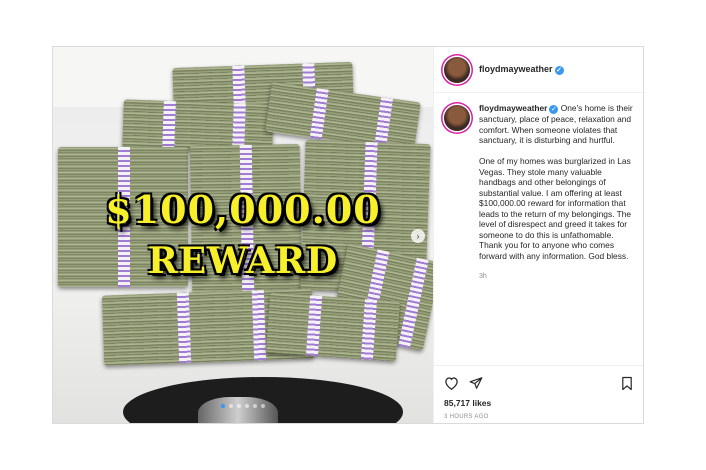  What do you see at coordinates (243, 261) in the screenshot?
I see `reward-word-overlay: REWARD` at bounding box center [243, 261].